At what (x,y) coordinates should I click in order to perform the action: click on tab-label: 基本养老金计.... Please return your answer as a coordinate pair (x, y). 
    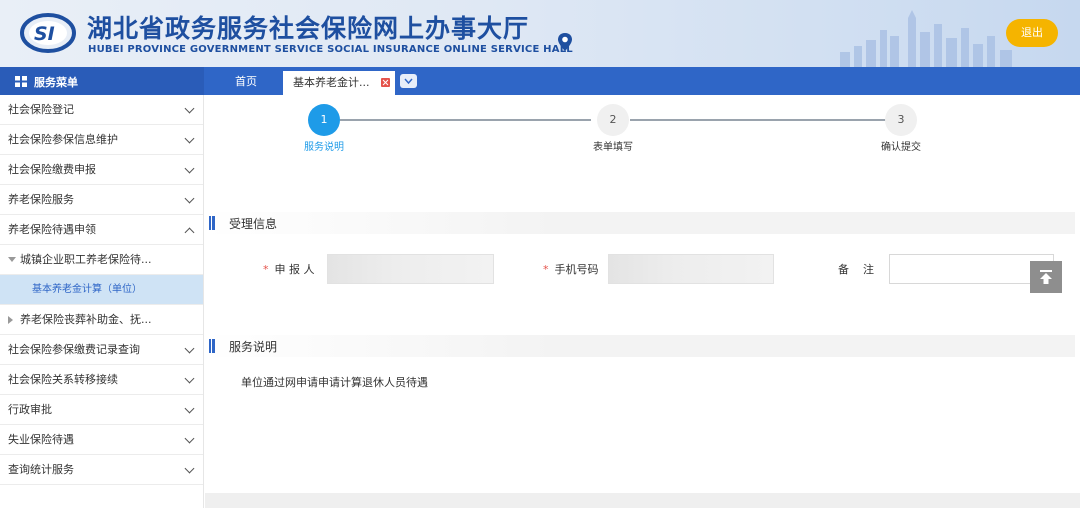
    Looking at the image, I should click on (331, 82).